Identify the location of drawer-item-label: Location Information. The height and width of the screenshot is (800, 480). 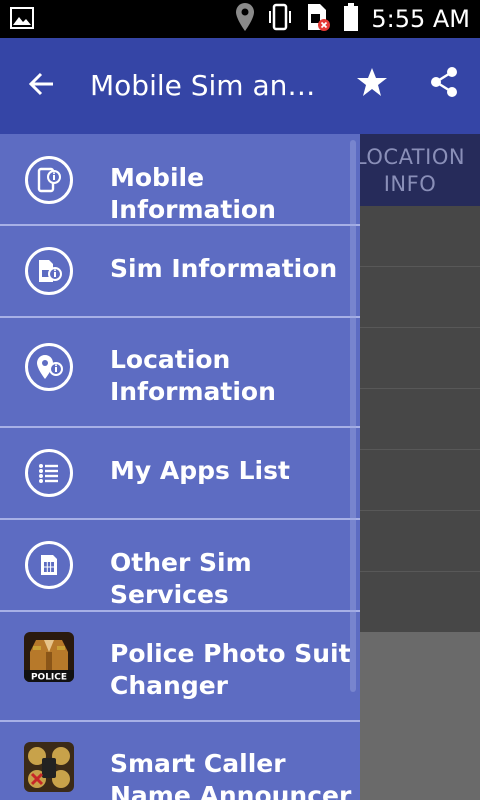
(193, 375).